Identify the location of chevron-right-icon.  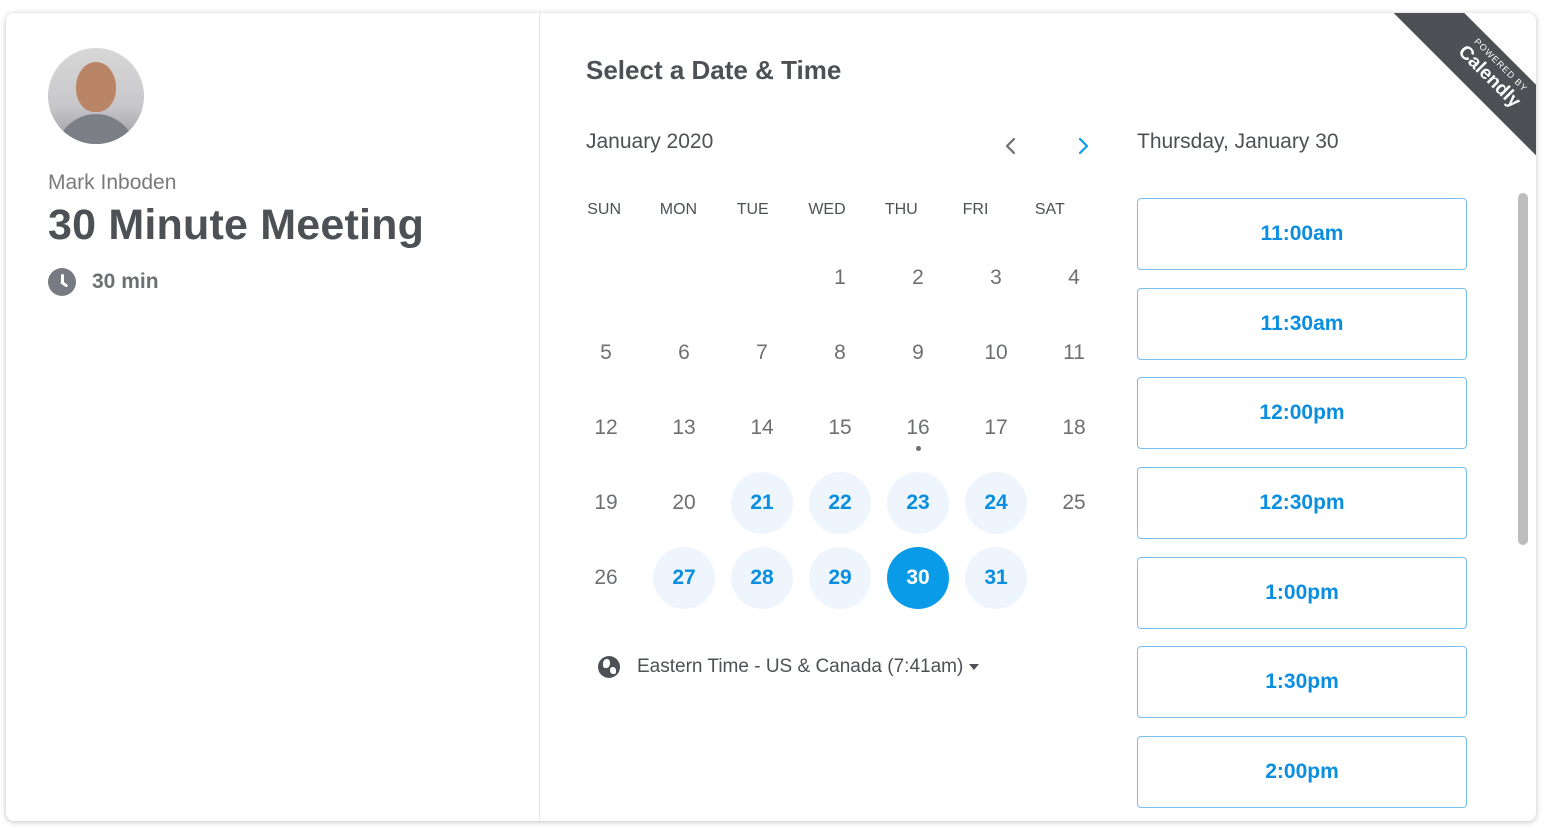
(1083, 146).